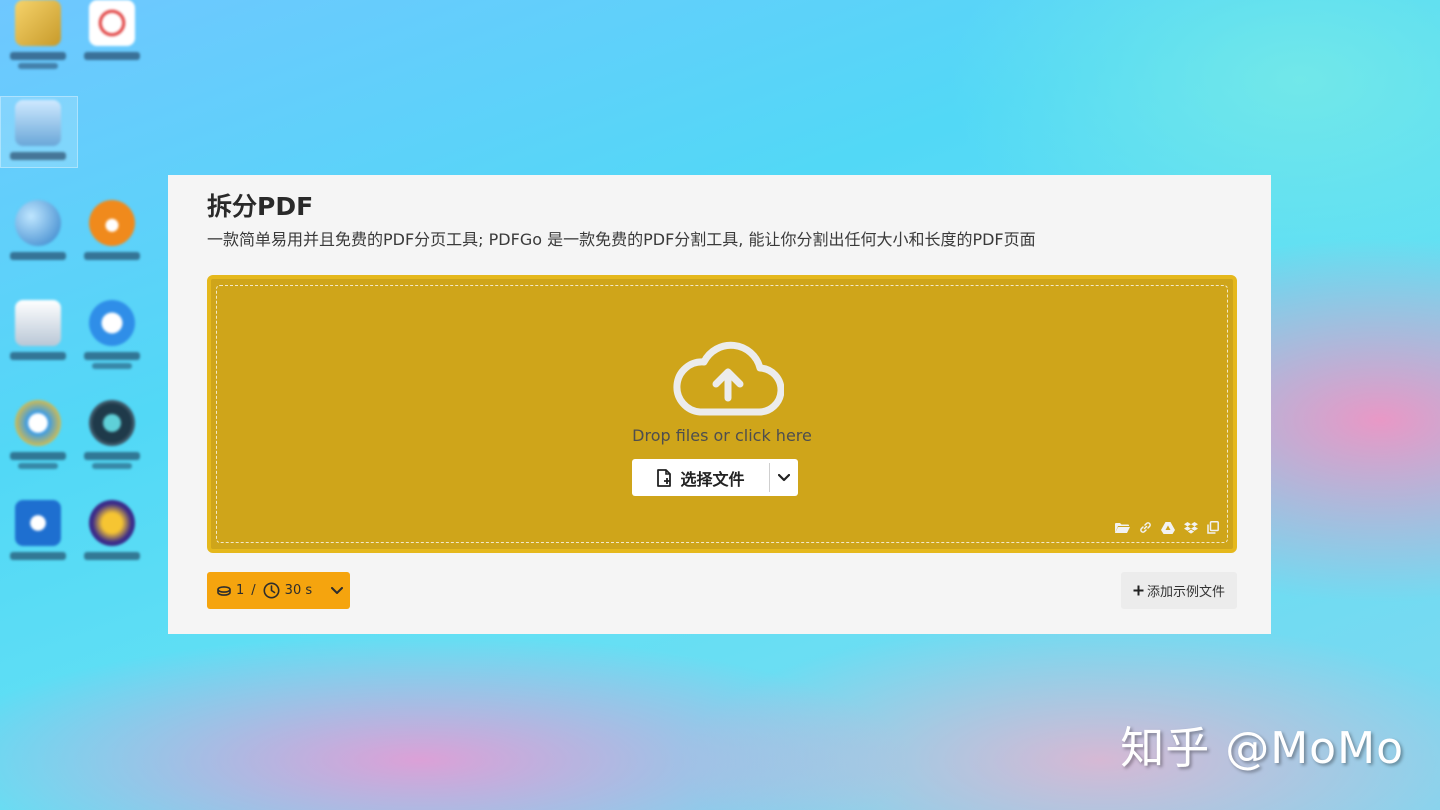 The width and height of the screenshot is (1440, 810). I want to click on clock-icon, so click(271, 590).